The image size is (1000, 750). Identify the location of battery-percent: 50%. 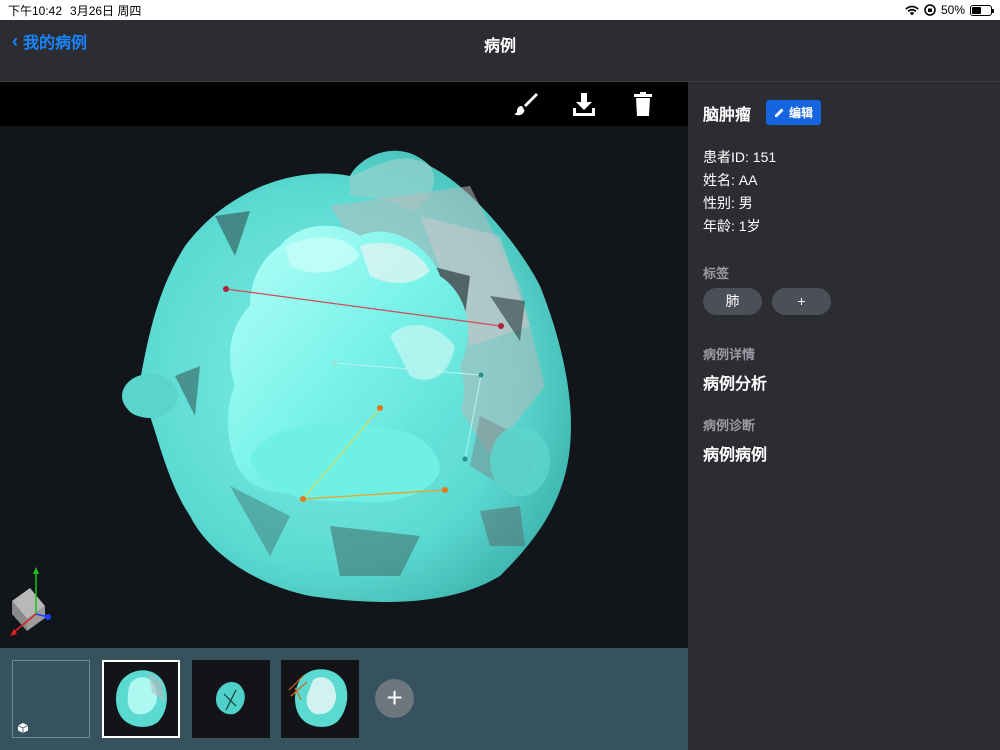
(952, 10).